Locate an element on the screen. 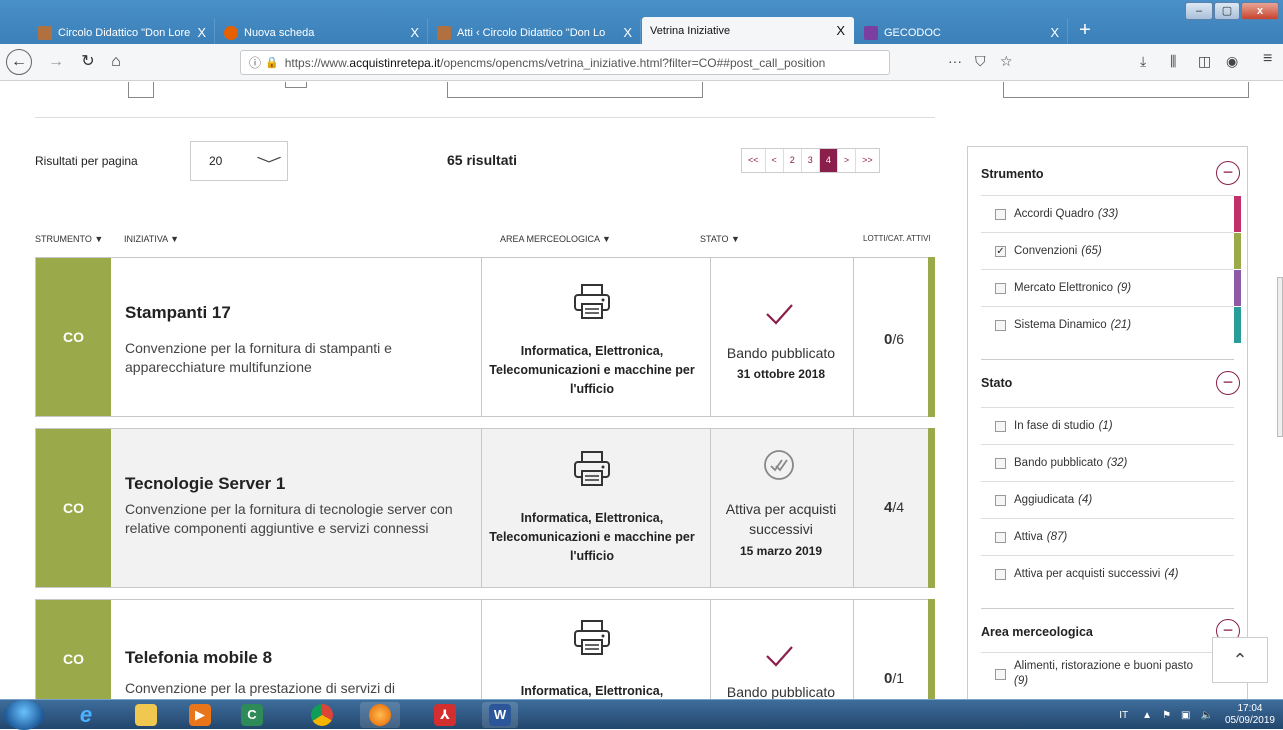 This screenshot has height=730, width=1283. column-area: AREA MERCEOLOGICA ▼ is located at coordinates (555, 239).